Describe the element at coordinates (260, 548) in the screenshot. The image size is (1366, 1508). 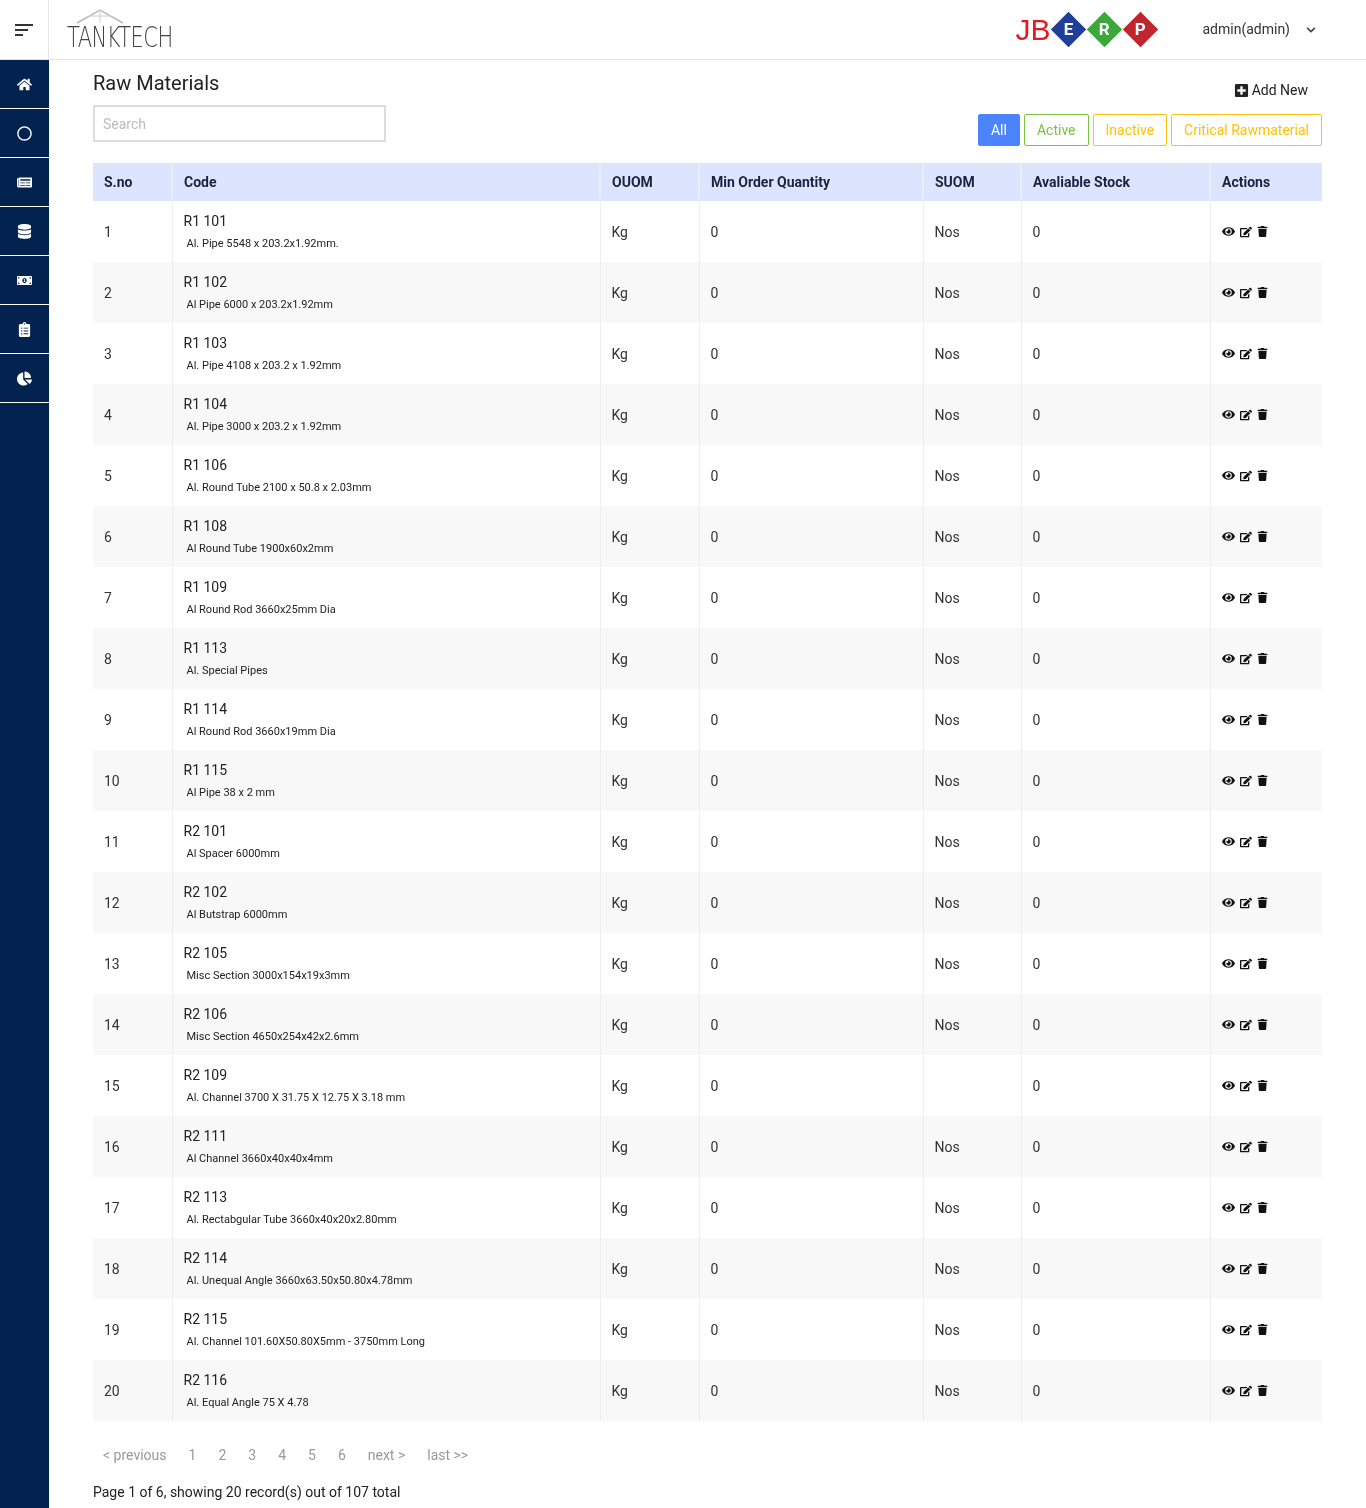
I see `item-description: Al Round Tube 1900x60x2mm` at that location.